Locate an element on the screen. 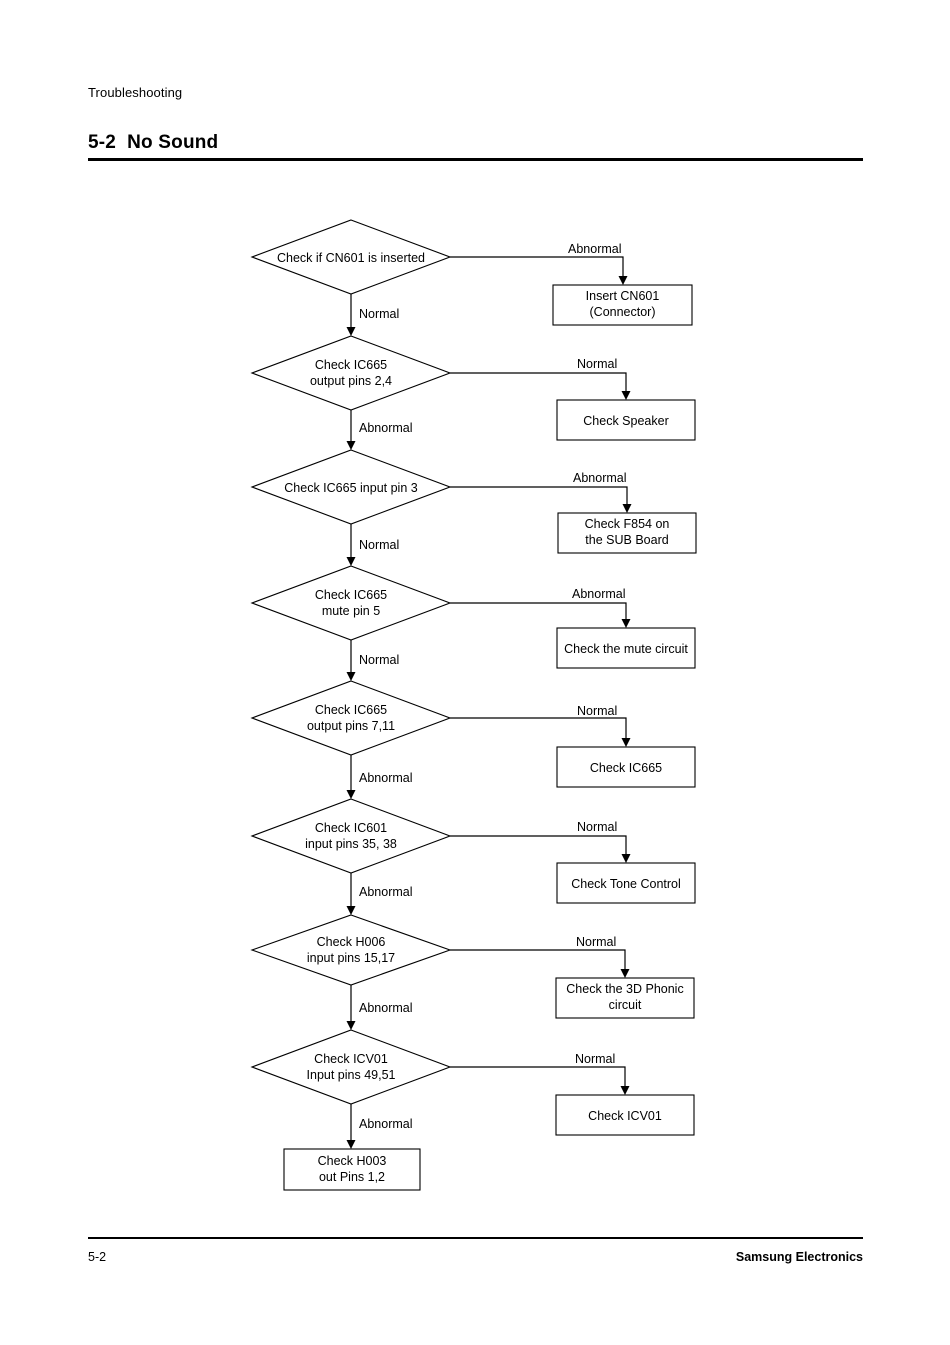 This screenshot has height=1345, width=950. decision-d3-line-0: Check IC665 input pin 3 is located at coordinates (350, 488).